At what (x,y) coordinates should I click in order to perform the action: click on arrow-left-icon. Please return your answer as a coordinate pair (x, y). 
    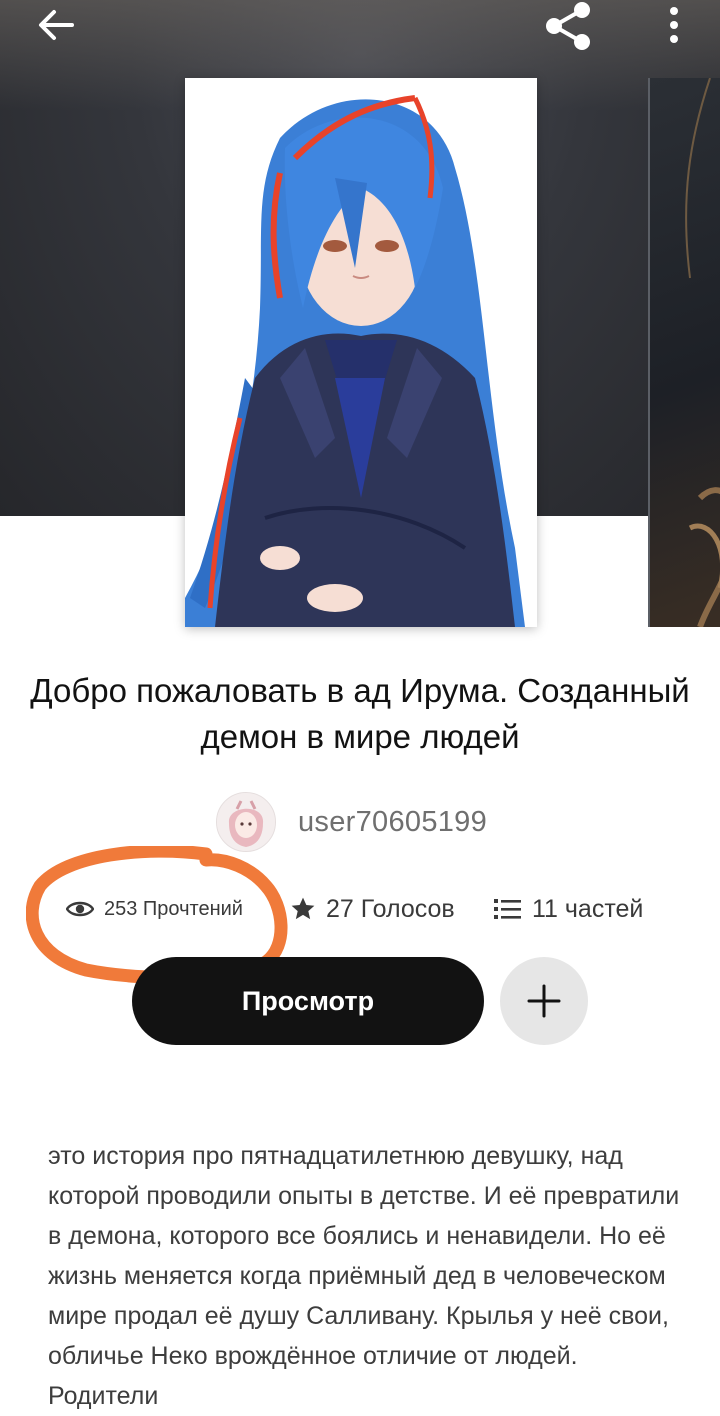
    Looking at the image, I should click on (56, 25).